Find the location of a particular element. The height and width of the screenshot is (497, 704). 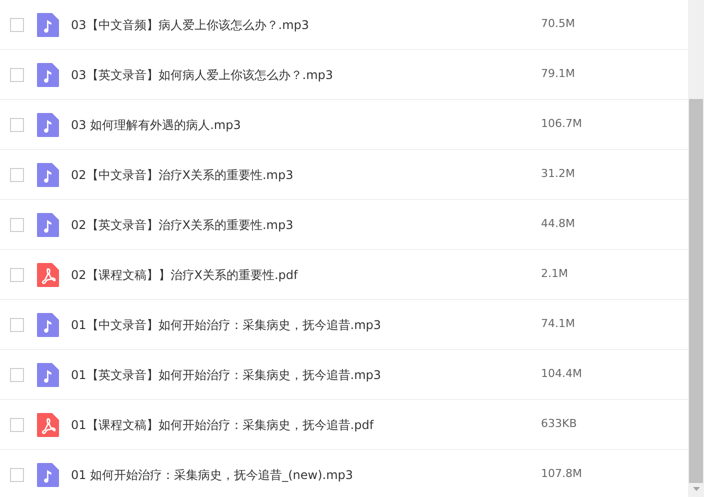

file-size: 633KB is located at coordinates (559, 424).